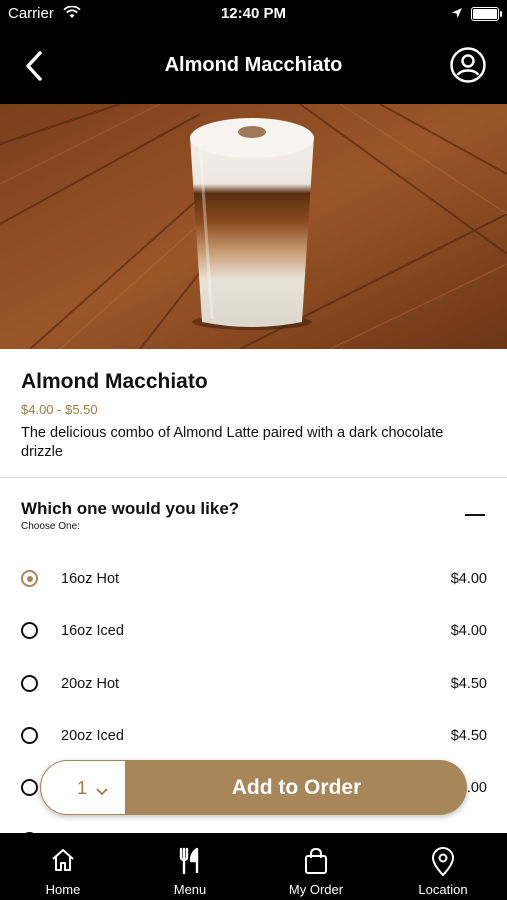 The height and width of the screenshot is (900, 507). I want to click on nav-bar: Almond Macchiato, so click(253, 66).